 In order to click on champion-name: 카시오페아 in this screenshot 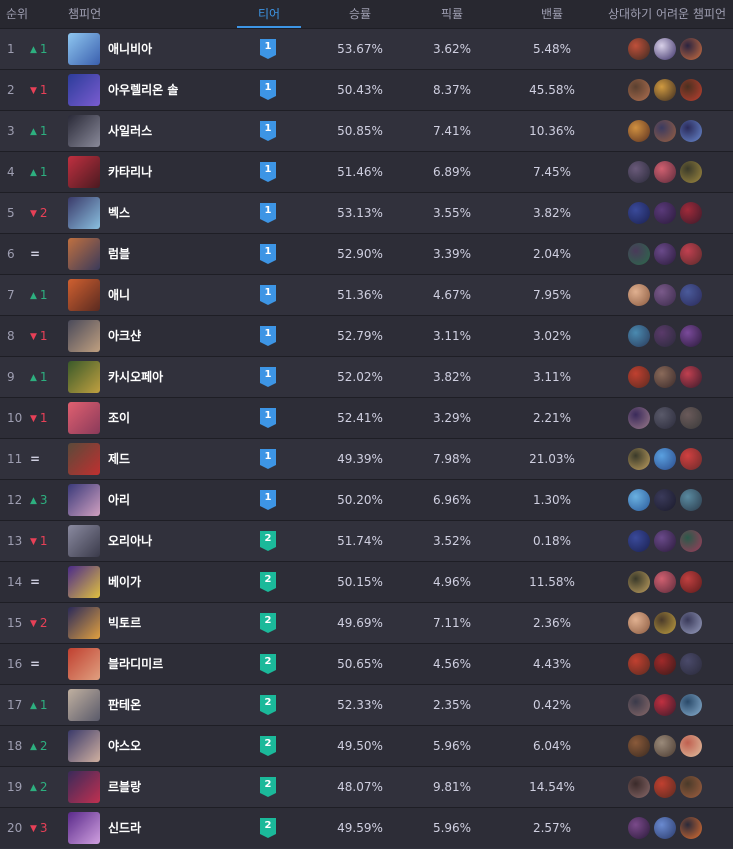, I will do `click(135, 377)`.